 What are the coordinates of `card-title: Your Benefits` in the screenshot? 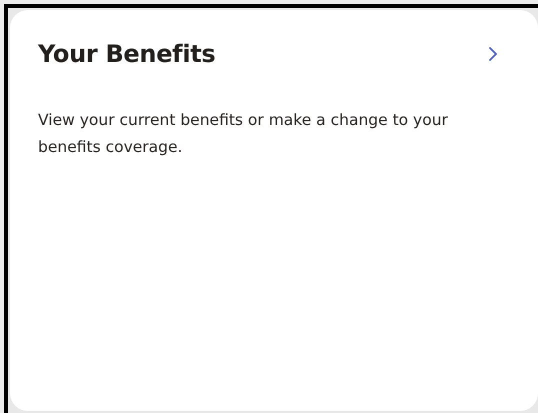 It's located at (127, 54).